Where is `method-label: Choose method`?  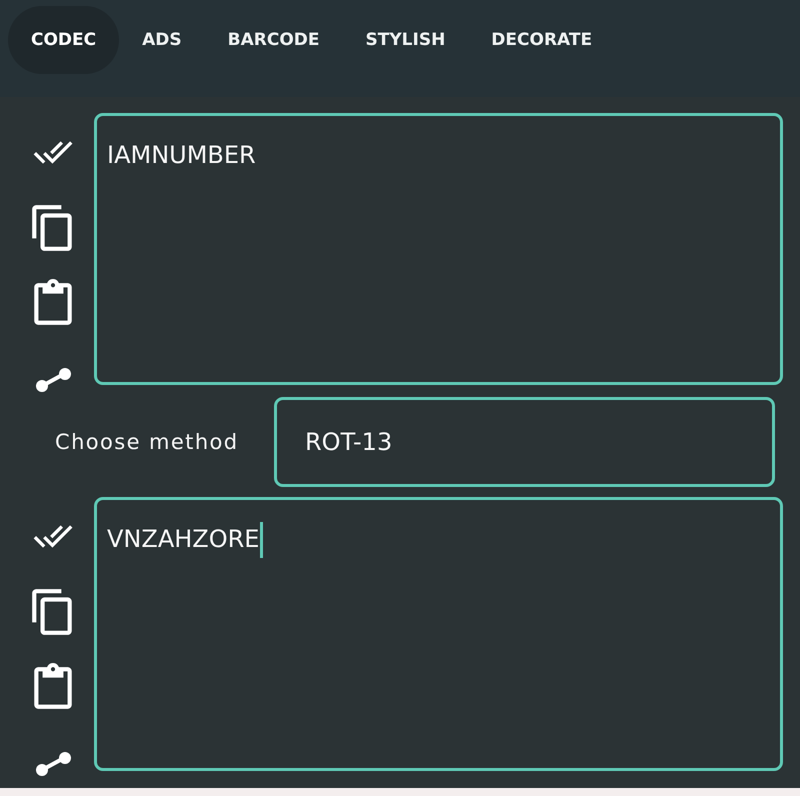 method-label: Choose method is located at coordinates (147, 442).